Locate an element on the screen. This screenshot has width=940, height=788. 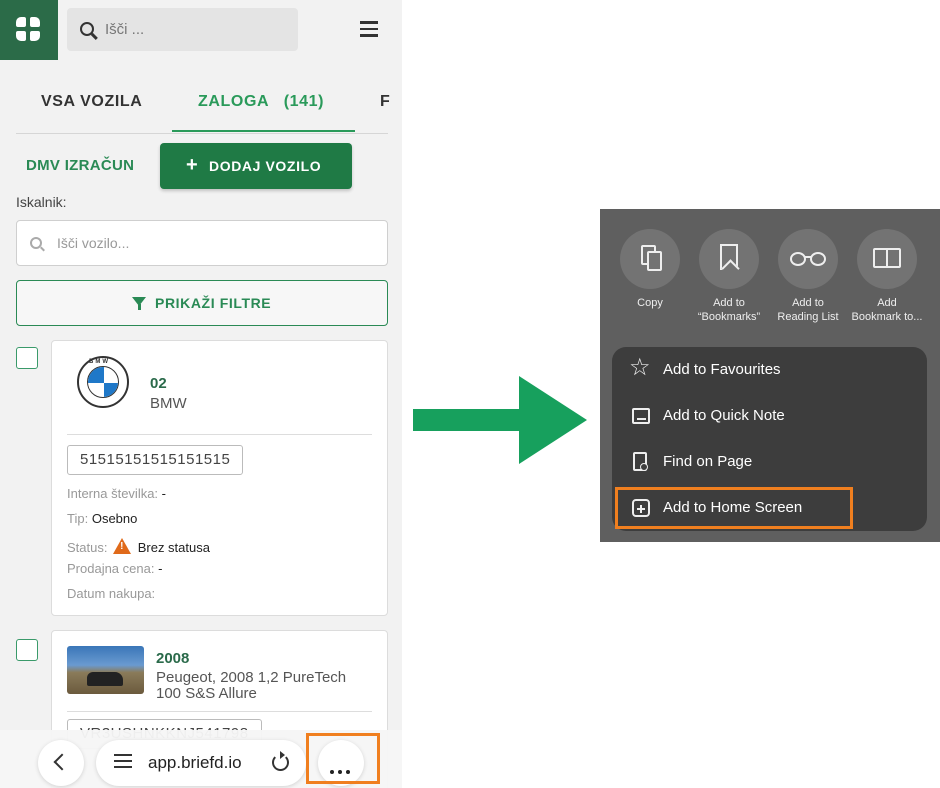
type-value: Osebno is located at coordinates (114, 518).